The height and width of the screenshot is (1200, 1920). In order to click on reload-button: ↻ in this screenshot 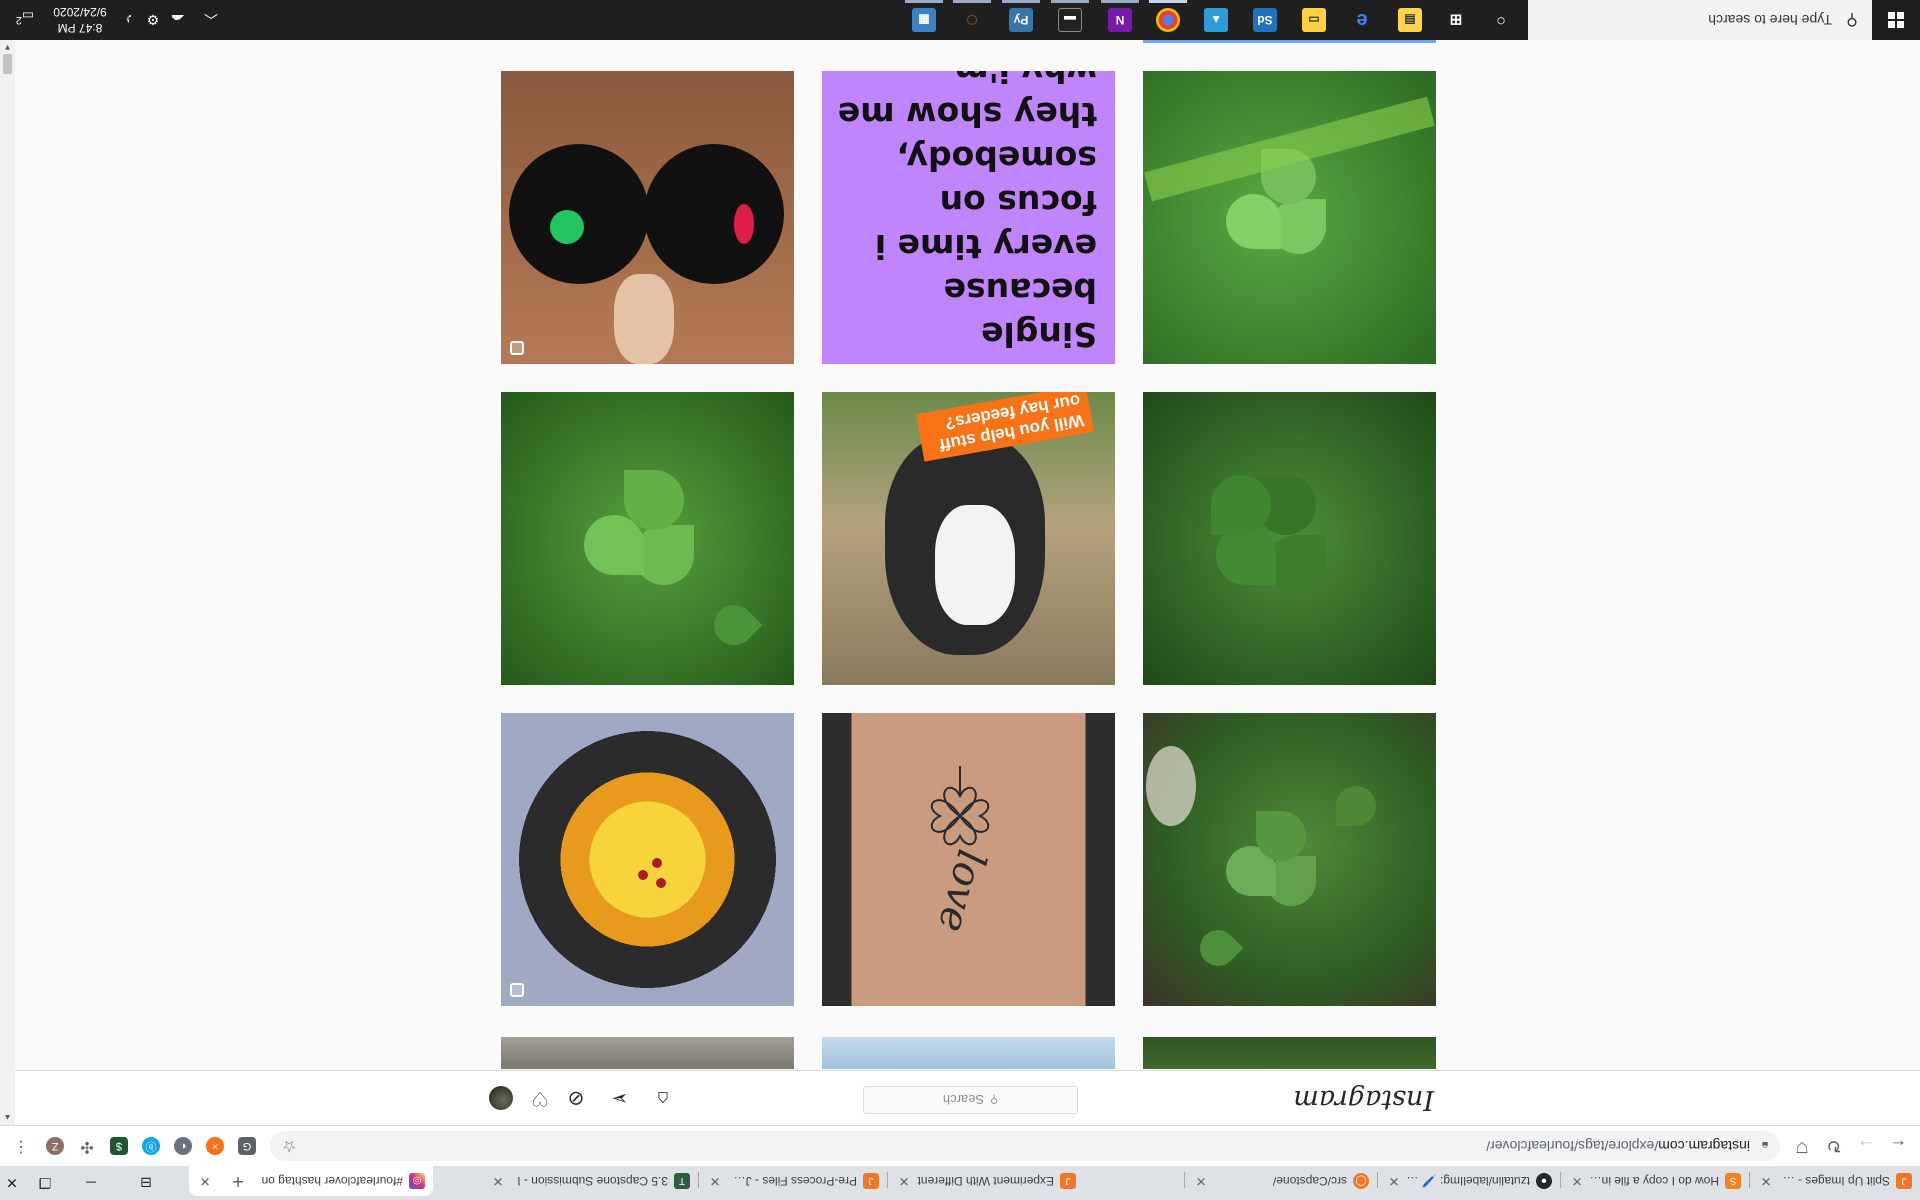, I will do `click(1834, 1146)`.